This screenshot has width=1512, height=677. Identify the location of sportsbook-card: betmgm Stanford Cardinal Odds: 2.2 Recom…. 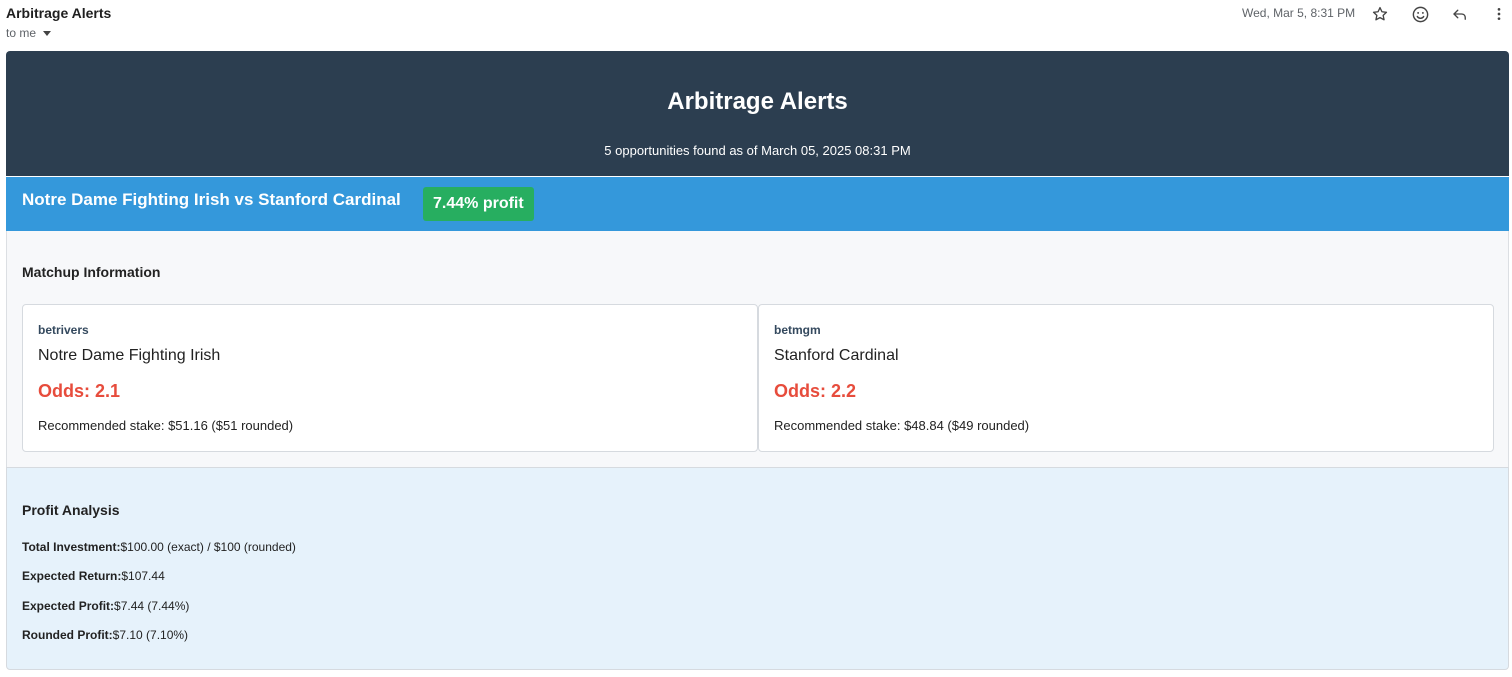
(1126, 378).